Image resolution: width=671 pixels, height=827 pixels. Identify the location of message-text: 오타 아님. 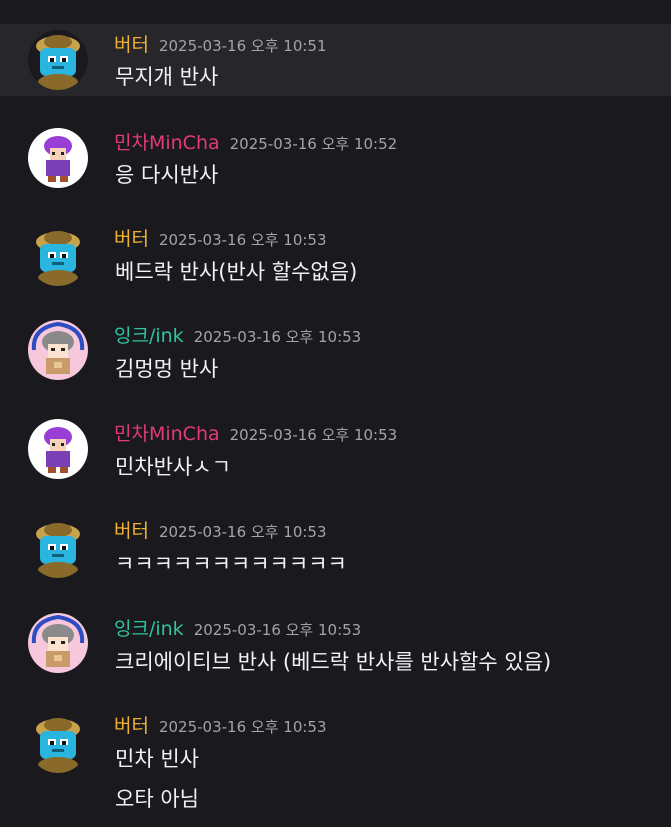
(157, 799).